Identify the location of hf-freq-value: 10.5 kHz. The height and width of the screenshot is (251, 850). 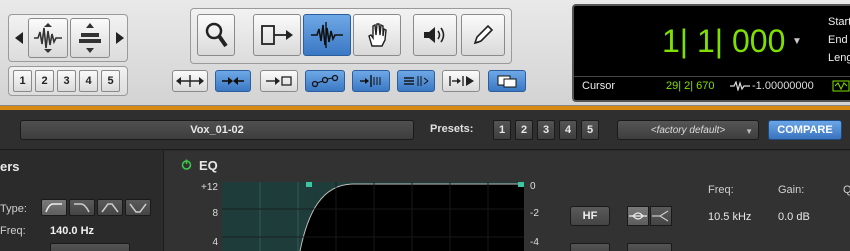
(729, 217).